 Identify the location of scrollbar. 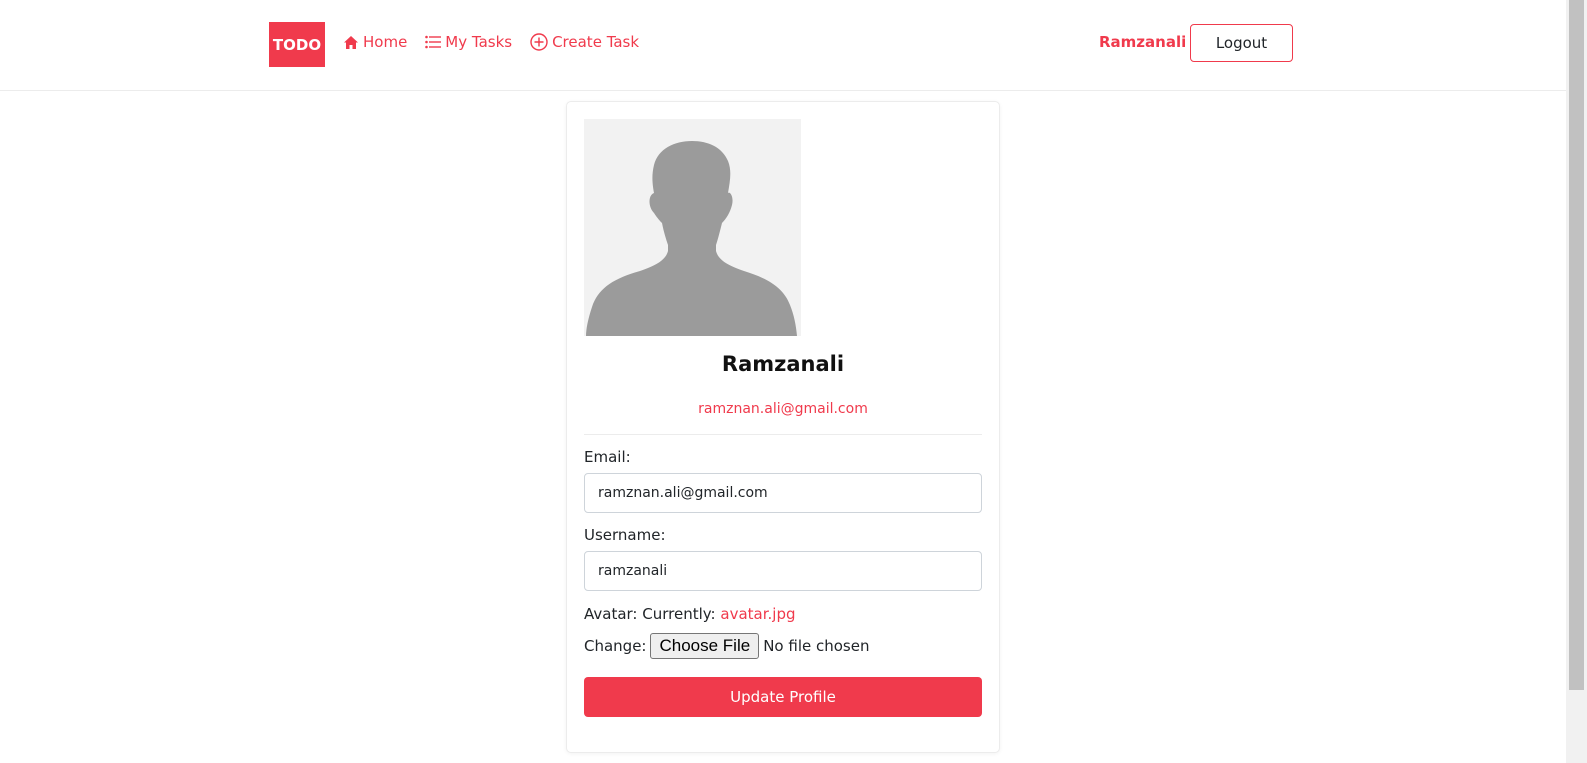
(1576, 381).